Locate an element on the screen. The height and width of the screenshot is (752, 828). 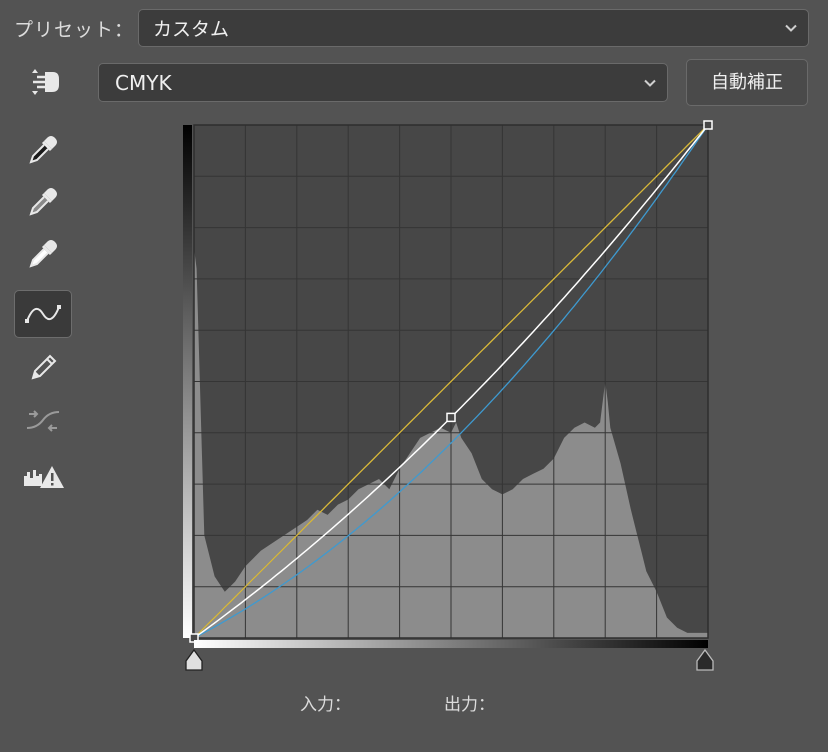
input-gradient-bar is located at coordinates (451, 644).